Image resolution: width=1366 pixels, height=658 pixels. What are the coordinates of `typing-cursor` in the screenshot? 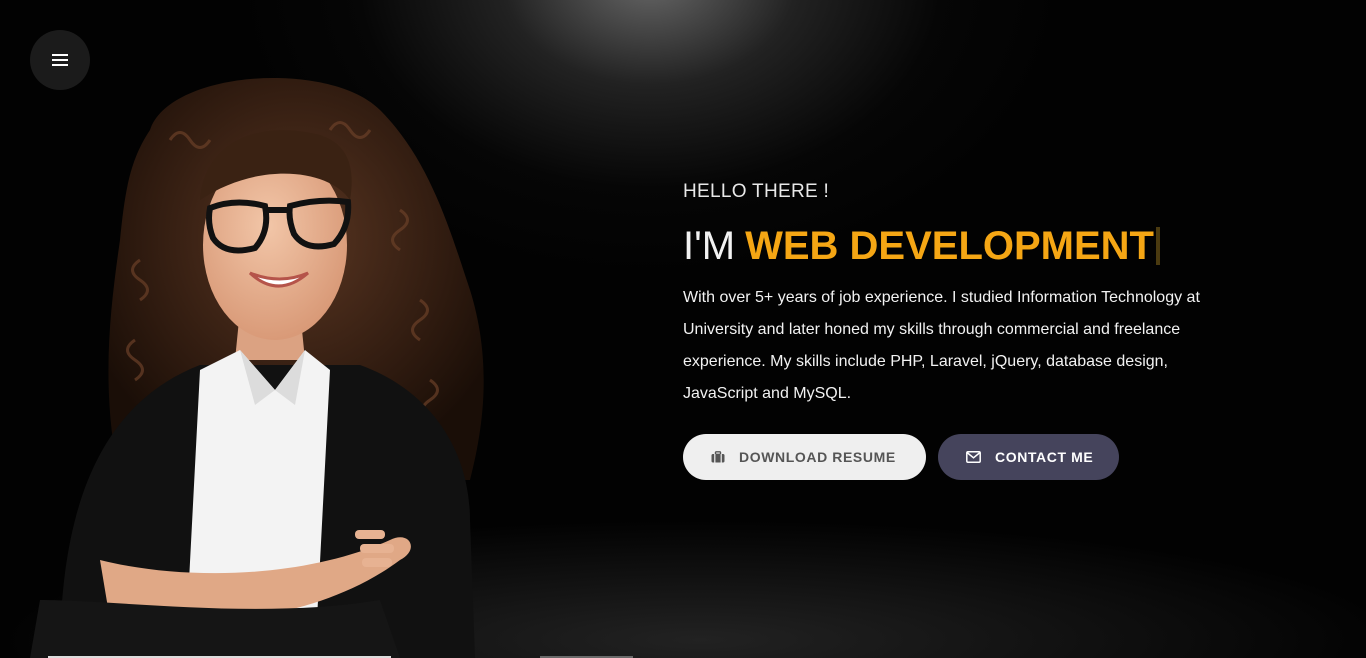 It's located at (1157, 246).